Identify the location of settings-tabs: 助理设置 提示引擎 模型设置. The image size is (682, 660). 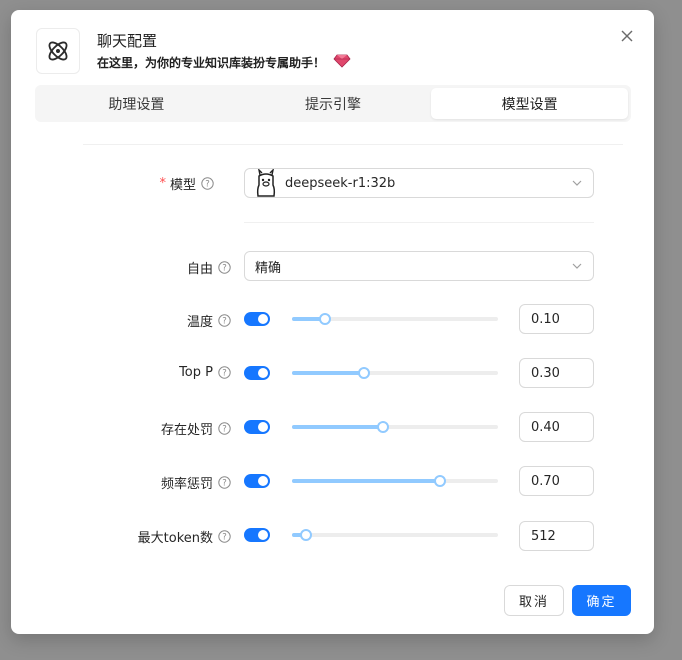
(333, 103).